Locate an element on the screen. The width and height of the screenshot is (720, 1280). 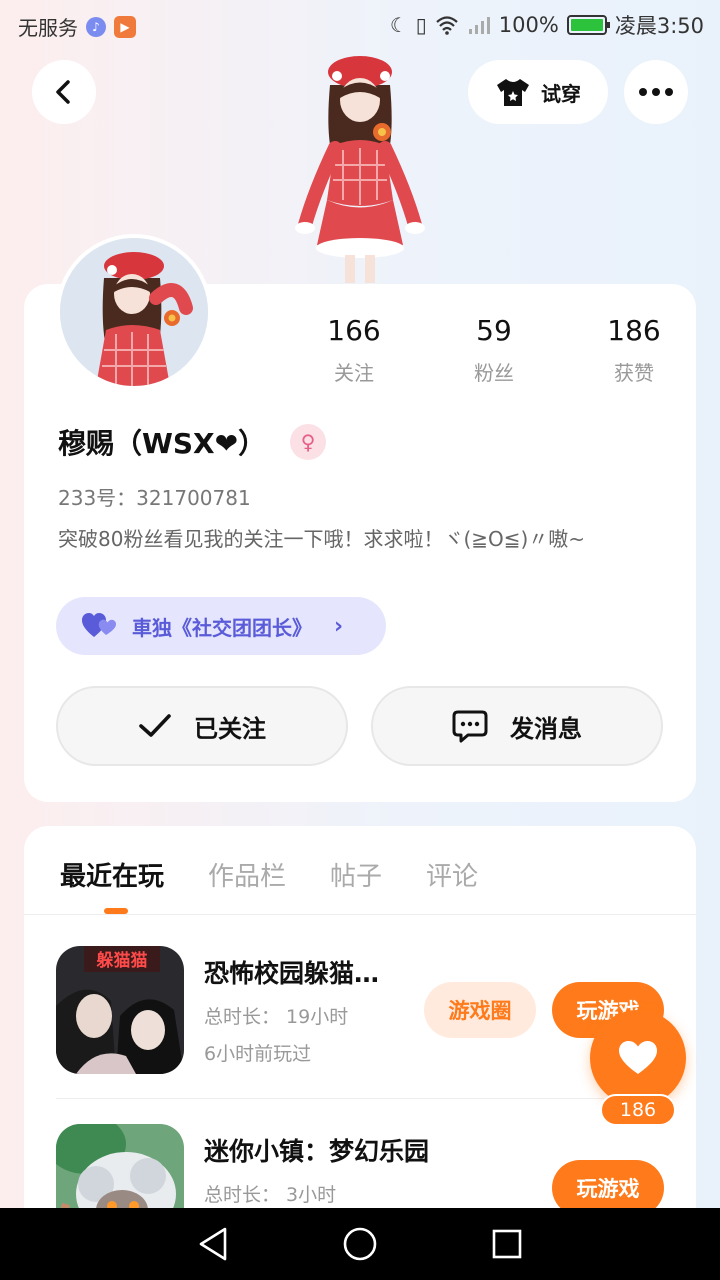
nav-recents-button is located at coordinates (507, 1244).